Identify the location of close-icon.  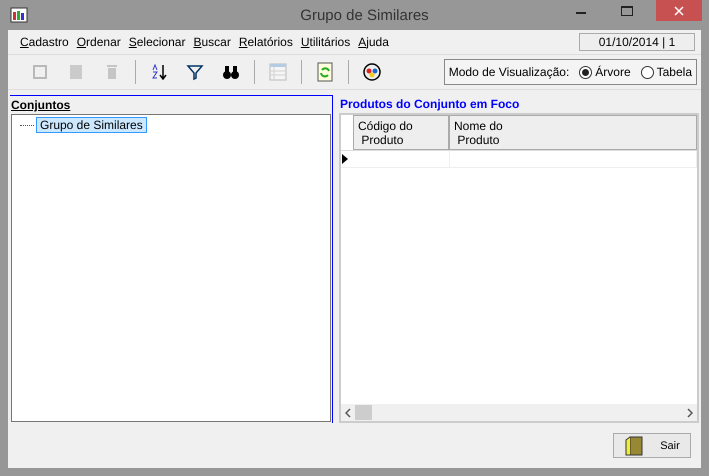
(679, 11).